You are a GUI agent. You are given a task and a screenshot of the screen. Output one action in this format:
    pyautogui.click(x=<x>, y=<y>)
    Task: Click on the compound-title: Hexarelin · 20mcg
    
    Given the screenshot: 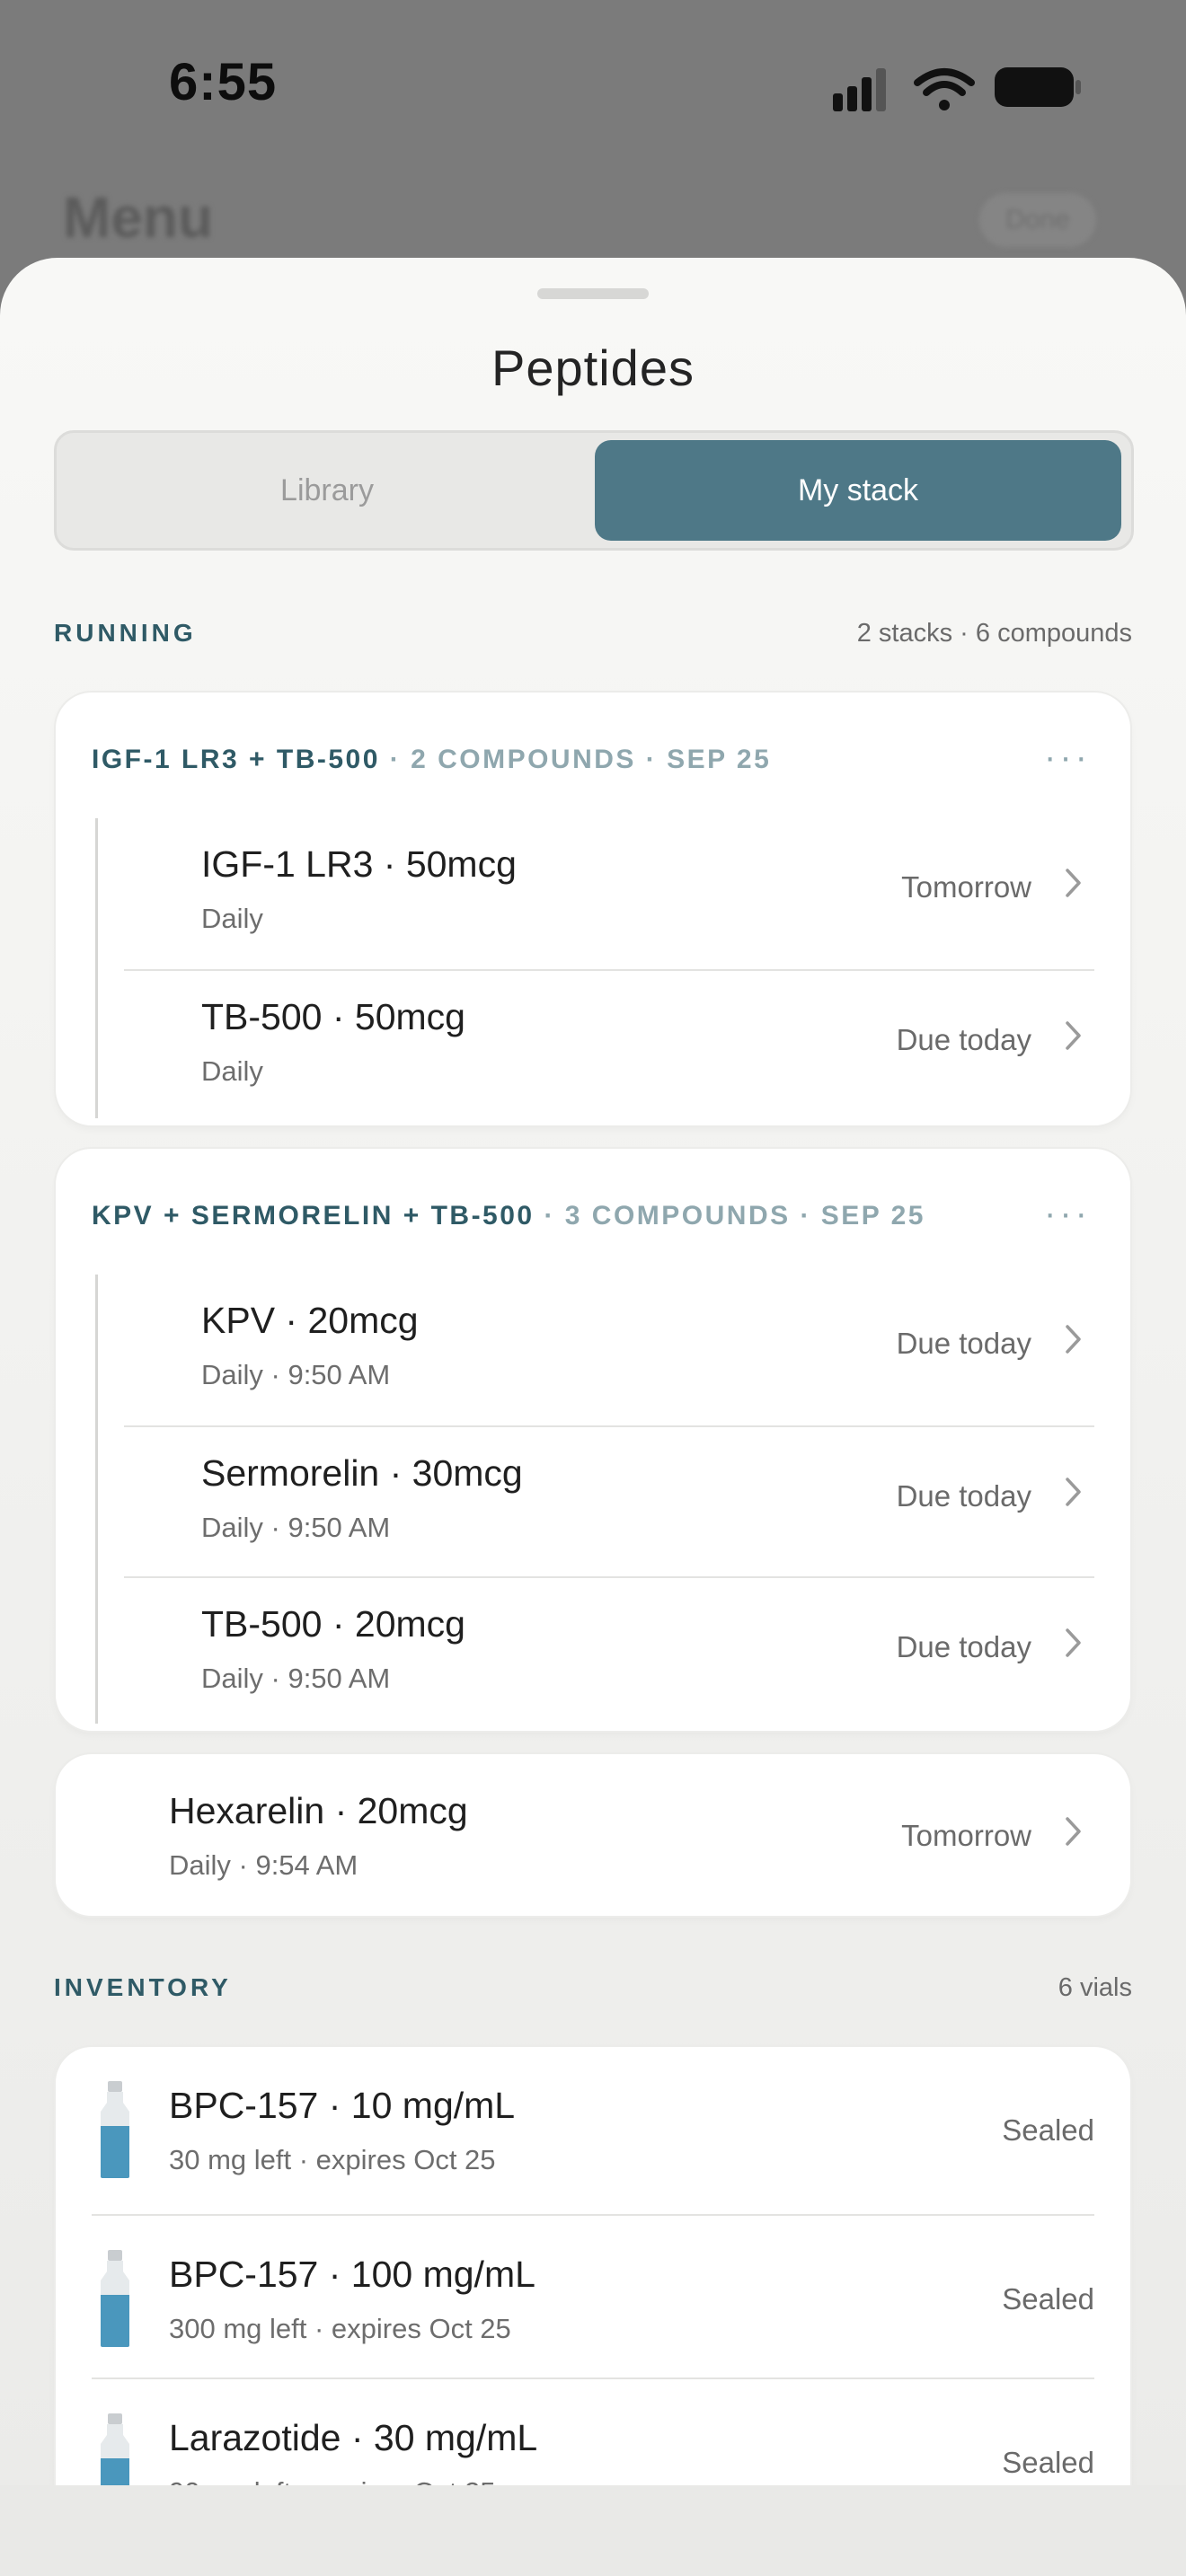 What is the action you would take?
    pyautogui.click(x=318, y=1810)
    